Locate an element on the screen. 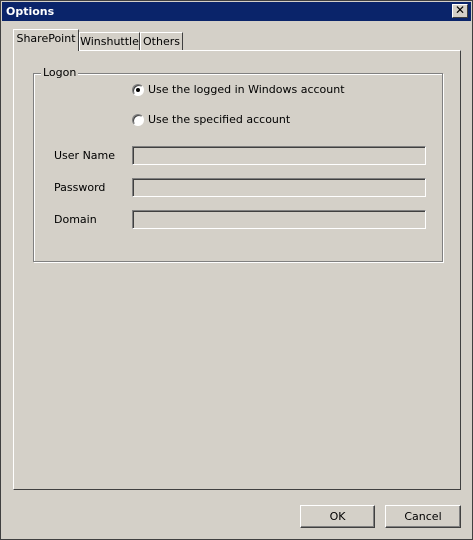 The height and width of the screenshot is (540, 473). domain-field is located at coordinates (279, 219).